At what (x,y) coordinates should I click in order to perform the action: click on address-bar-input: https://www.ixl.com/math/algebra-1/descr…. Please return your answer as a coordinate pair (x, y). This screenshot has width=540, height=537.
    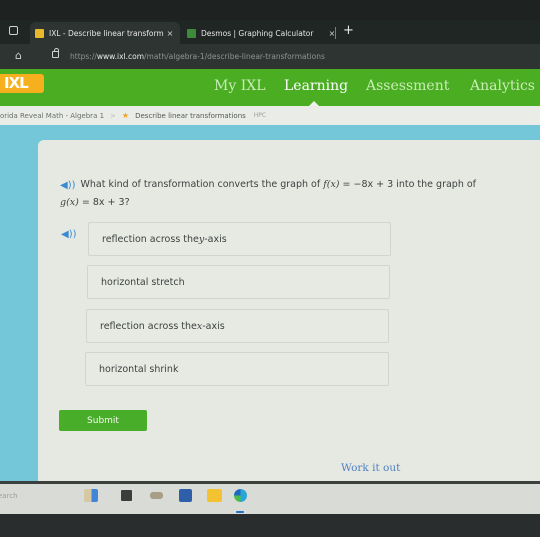
    Looking at the image, I should click on (197, 56).